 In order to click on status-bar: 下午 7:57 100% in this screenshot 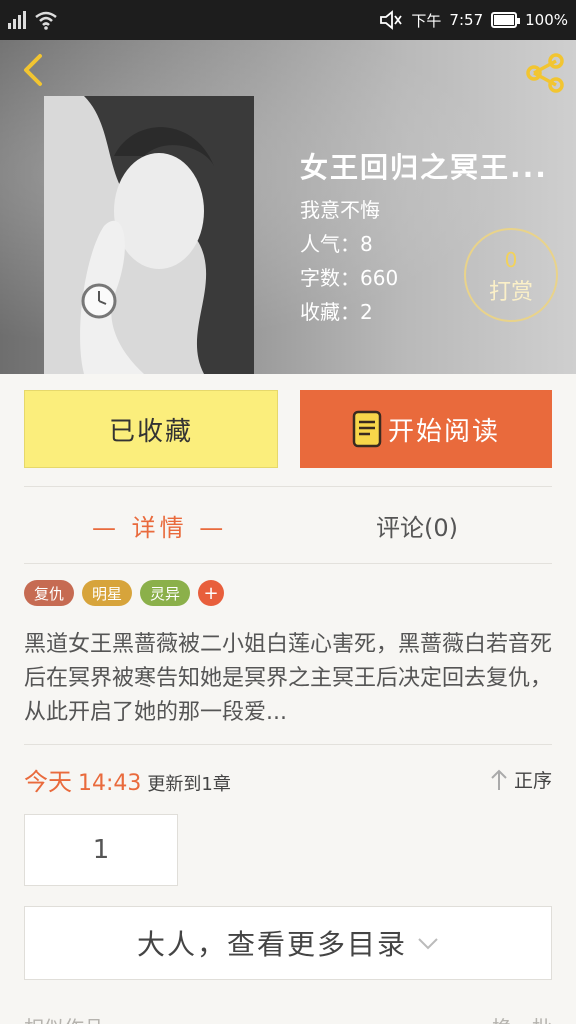, I will do `click(288, 20)`.